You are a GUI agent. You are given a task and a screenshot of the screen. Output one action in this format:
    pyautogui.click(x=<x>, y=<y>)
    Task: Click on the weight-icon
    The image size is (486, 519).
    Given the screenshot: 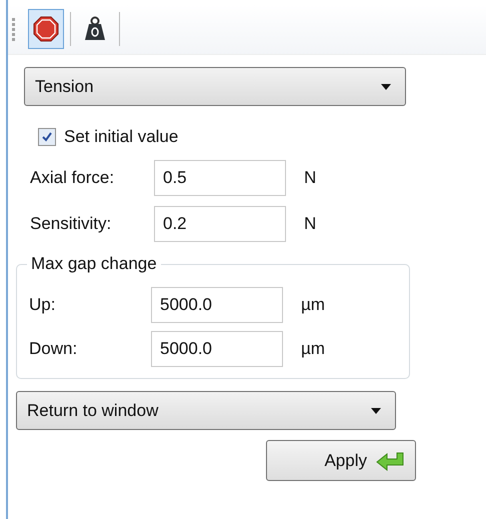 What is the action you would take?
    pyautogui.click(x=95, y=29)
    